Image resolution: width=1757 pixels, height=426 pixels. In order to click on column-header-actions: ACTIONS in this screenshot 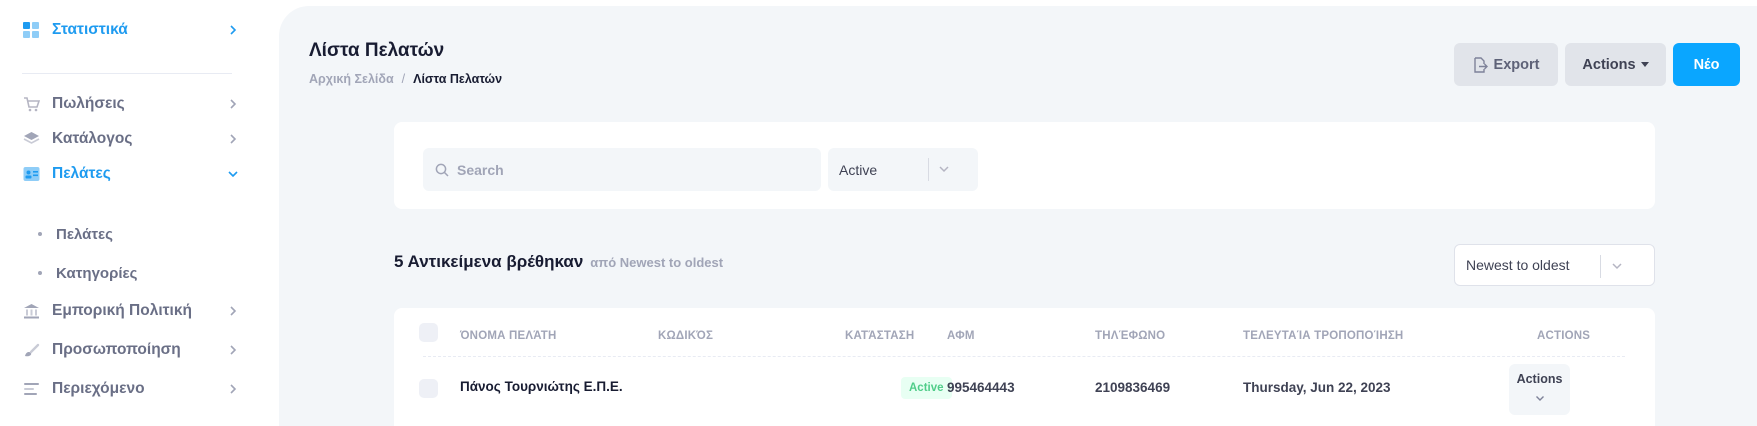, I will do `click(1564, 336)`.